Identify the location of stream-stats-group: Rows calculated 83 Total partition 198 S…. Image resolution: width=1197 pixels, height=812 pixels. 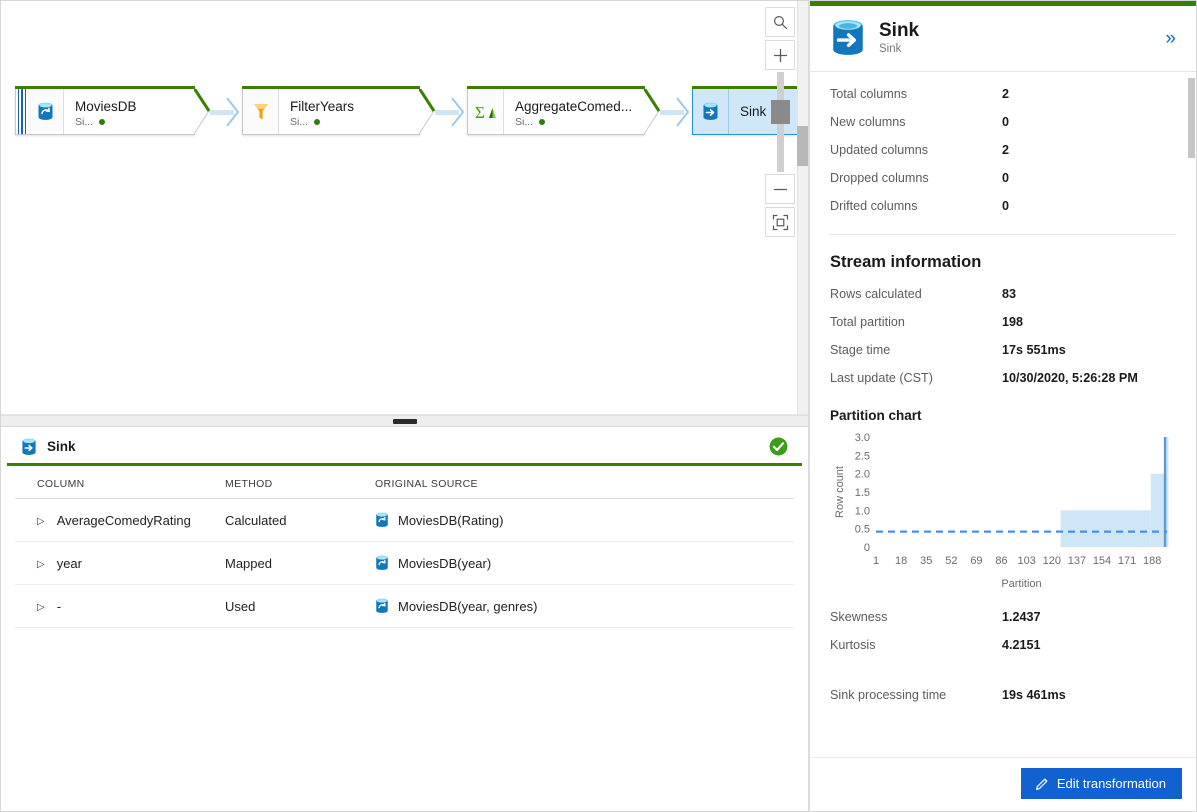
(1003, 336).